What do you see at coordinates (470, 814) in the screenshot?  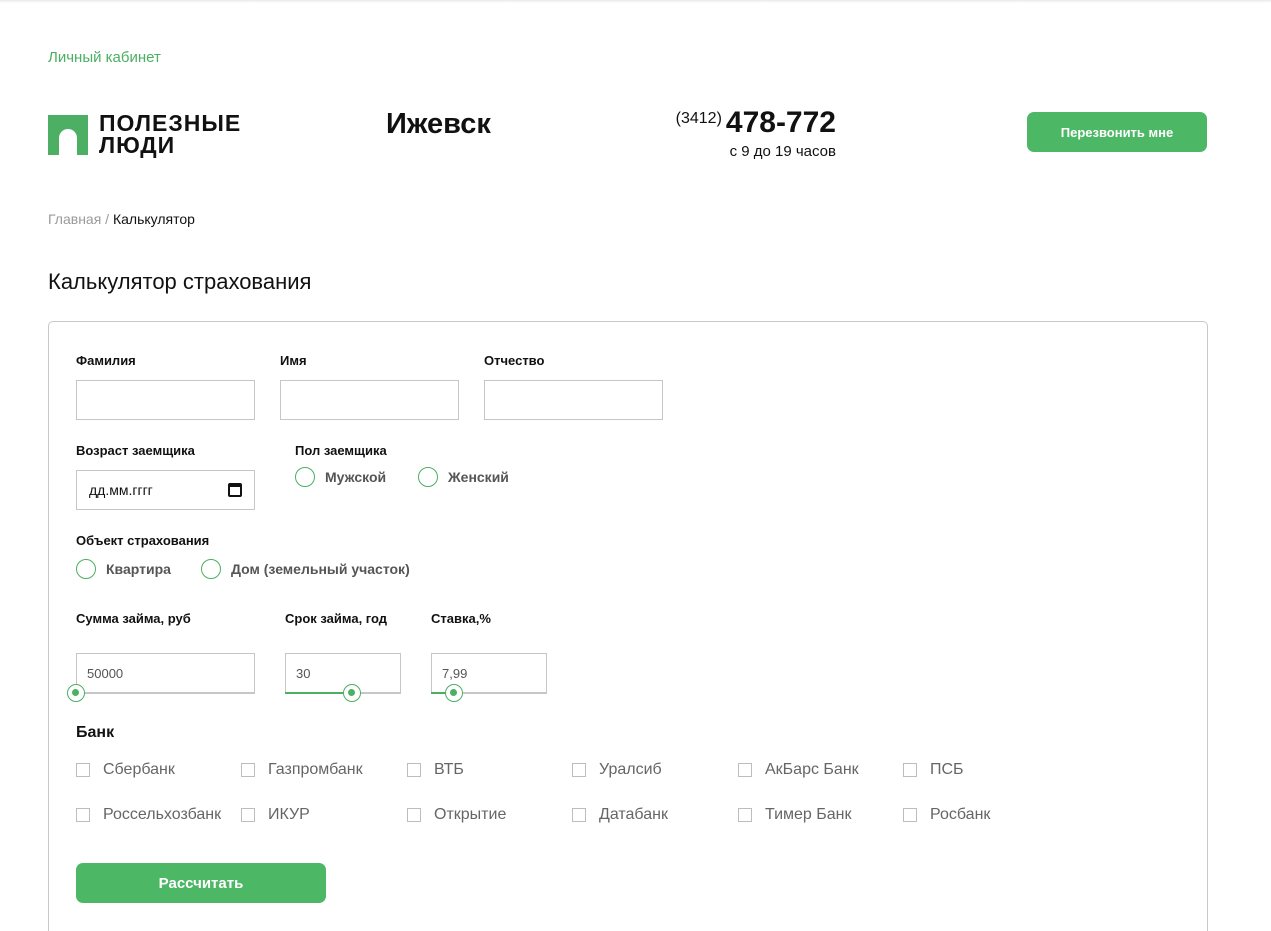 I see `bank-label-text: Открытие` at bounding box center [470, 814].